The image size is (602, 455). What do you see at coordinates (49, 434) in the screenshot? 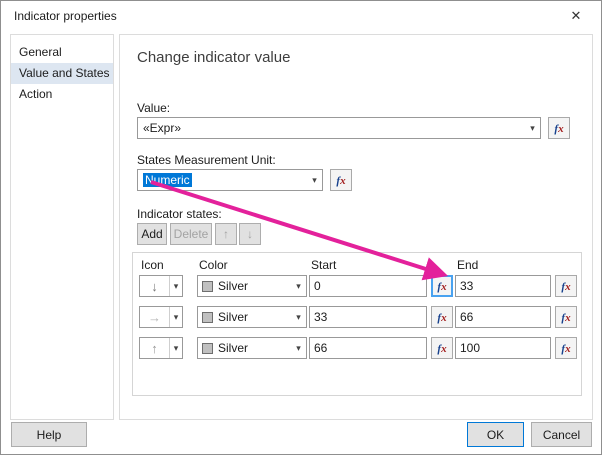
I see `help-button: Help` at bounding box center [49, 434].